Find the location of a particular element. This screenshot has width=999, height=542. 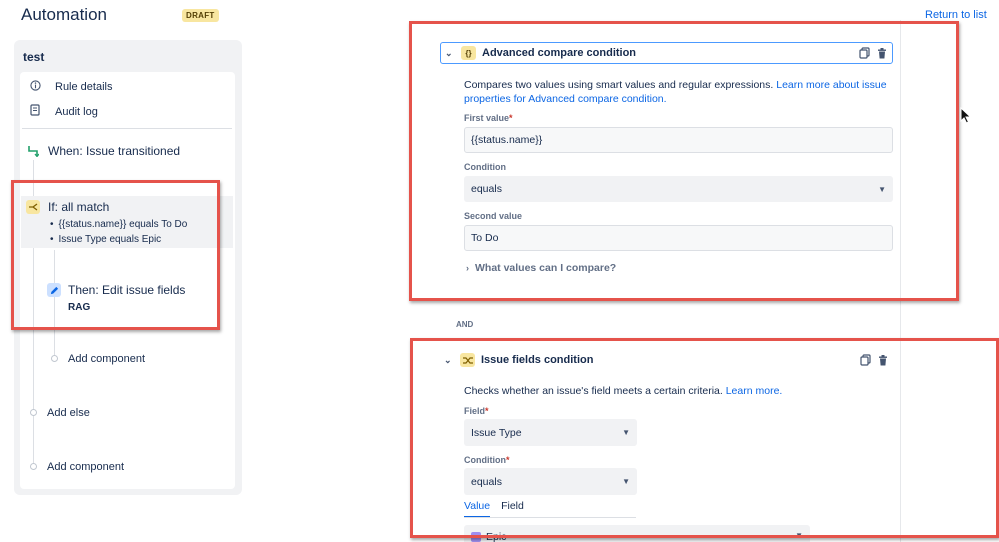

trigger-label: When: Issue transitioned is located at coordinates (114, 151).